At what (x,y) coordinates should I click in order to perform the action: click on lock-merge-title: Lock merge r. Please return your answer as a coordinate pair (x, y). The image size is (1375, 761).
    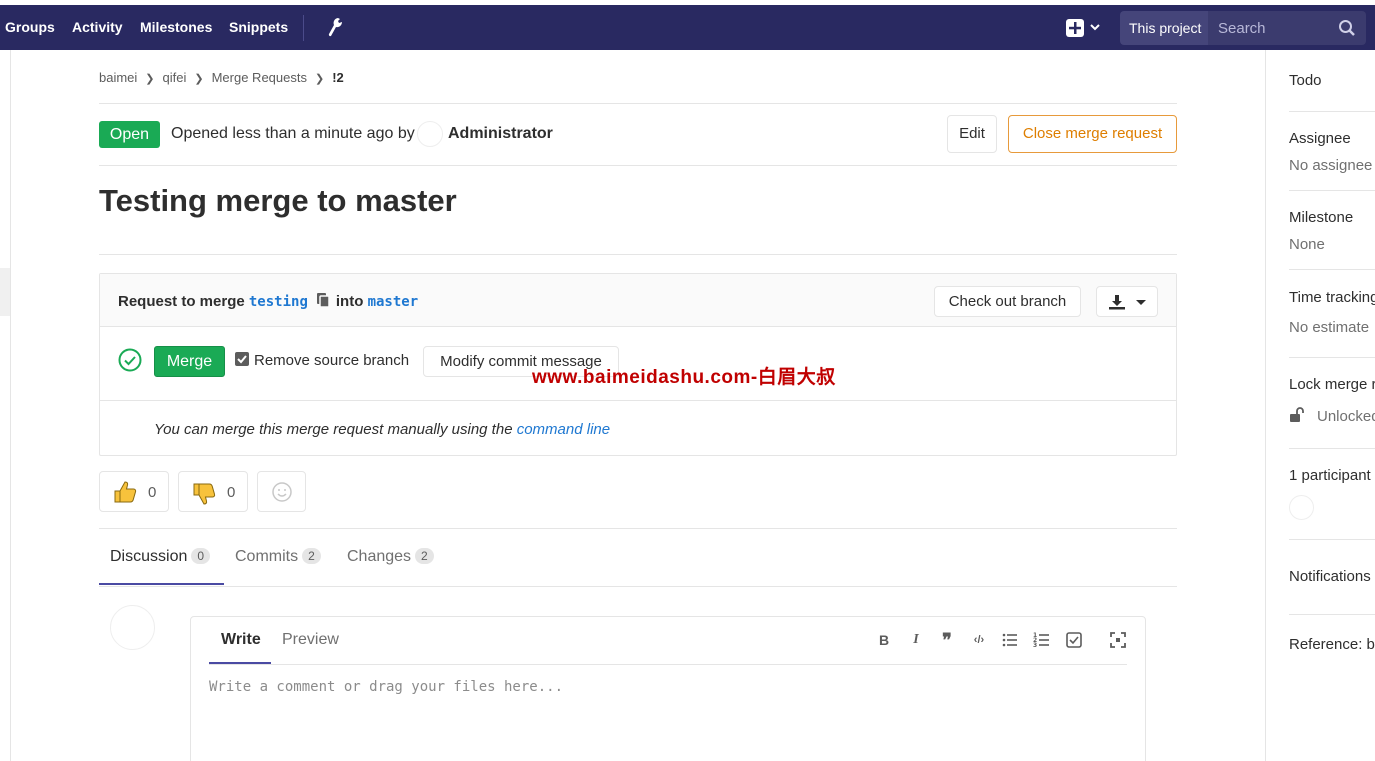
    Looking at the image, I should click on (1332, 384).